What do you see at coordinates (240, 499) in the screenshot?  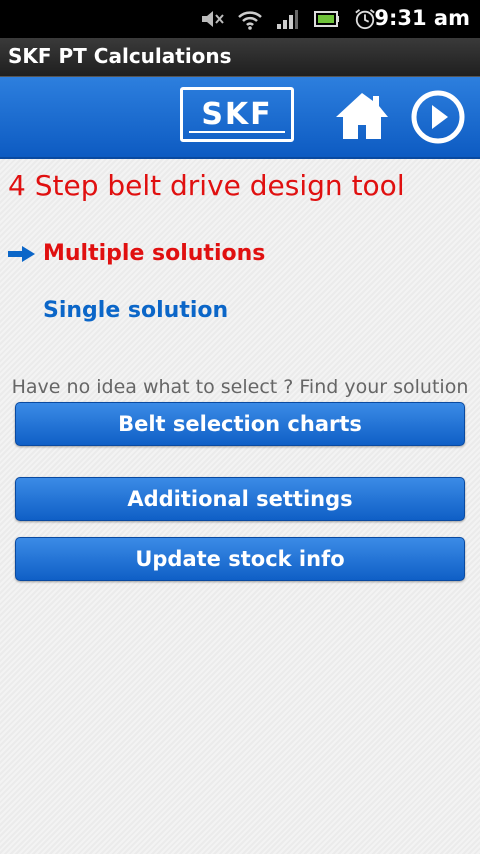 I see `additional-settings-button: Additional settings` at bounding box center [240, 499].